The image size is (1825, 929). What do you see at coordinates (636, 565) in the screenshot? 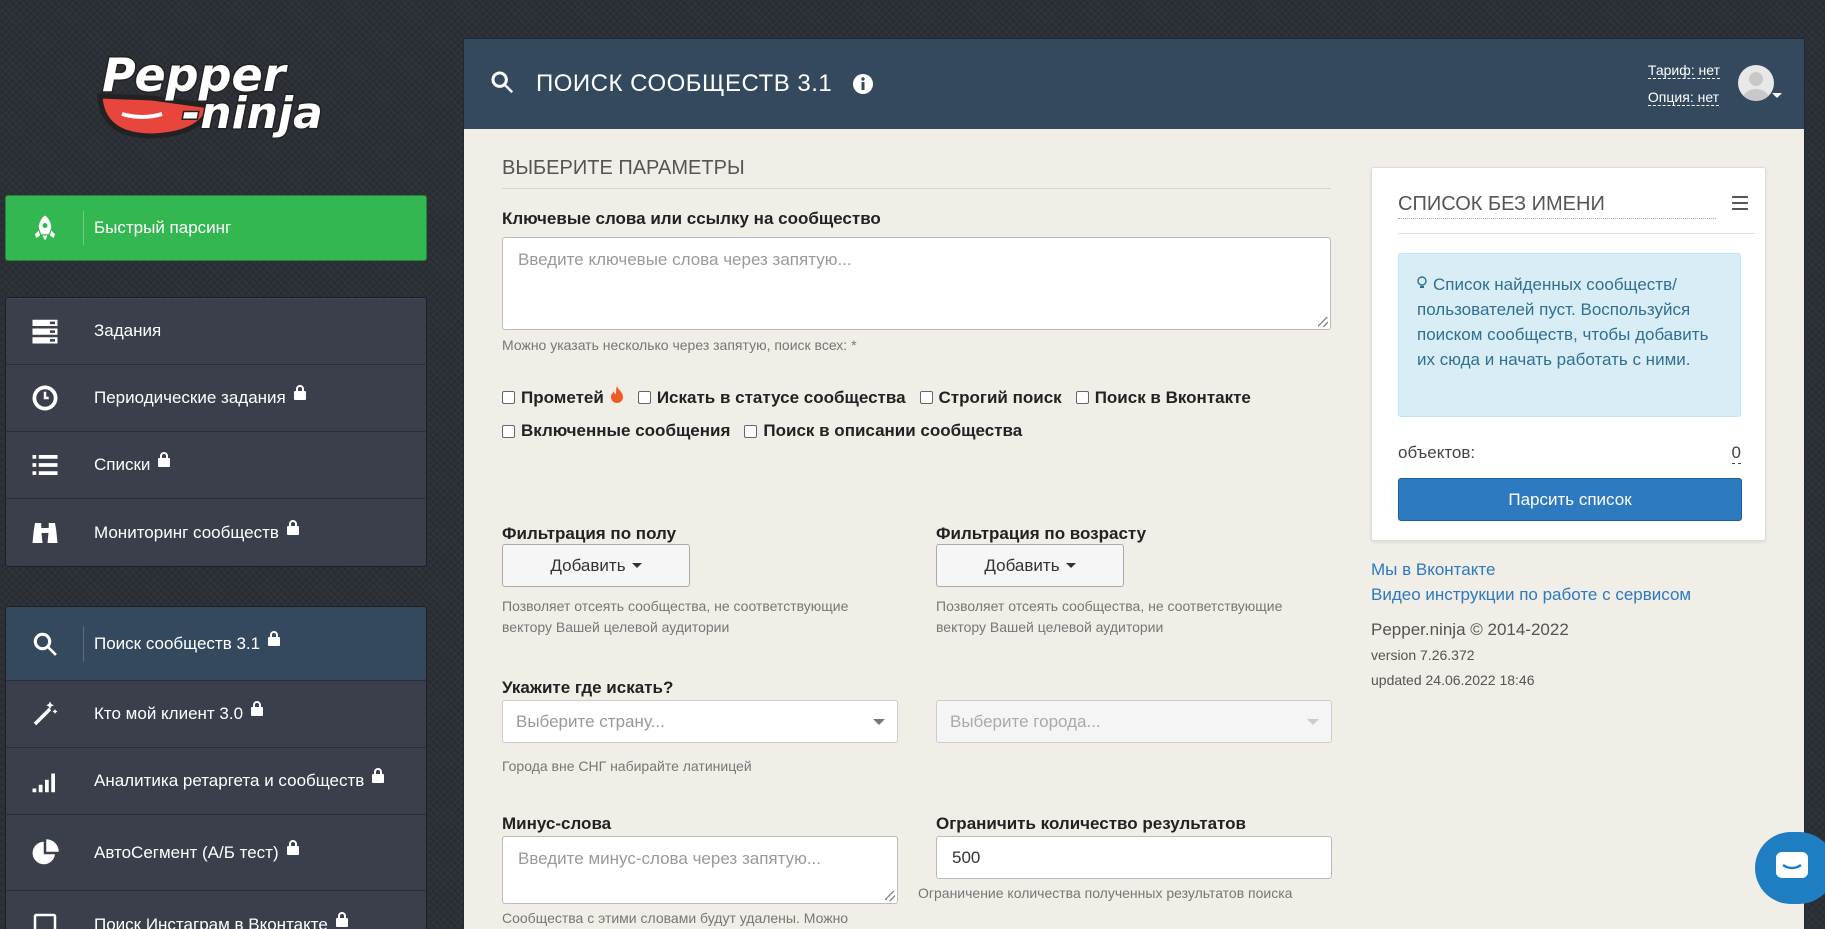
I see `caret-down-icon` at bounding box center [636, 565].